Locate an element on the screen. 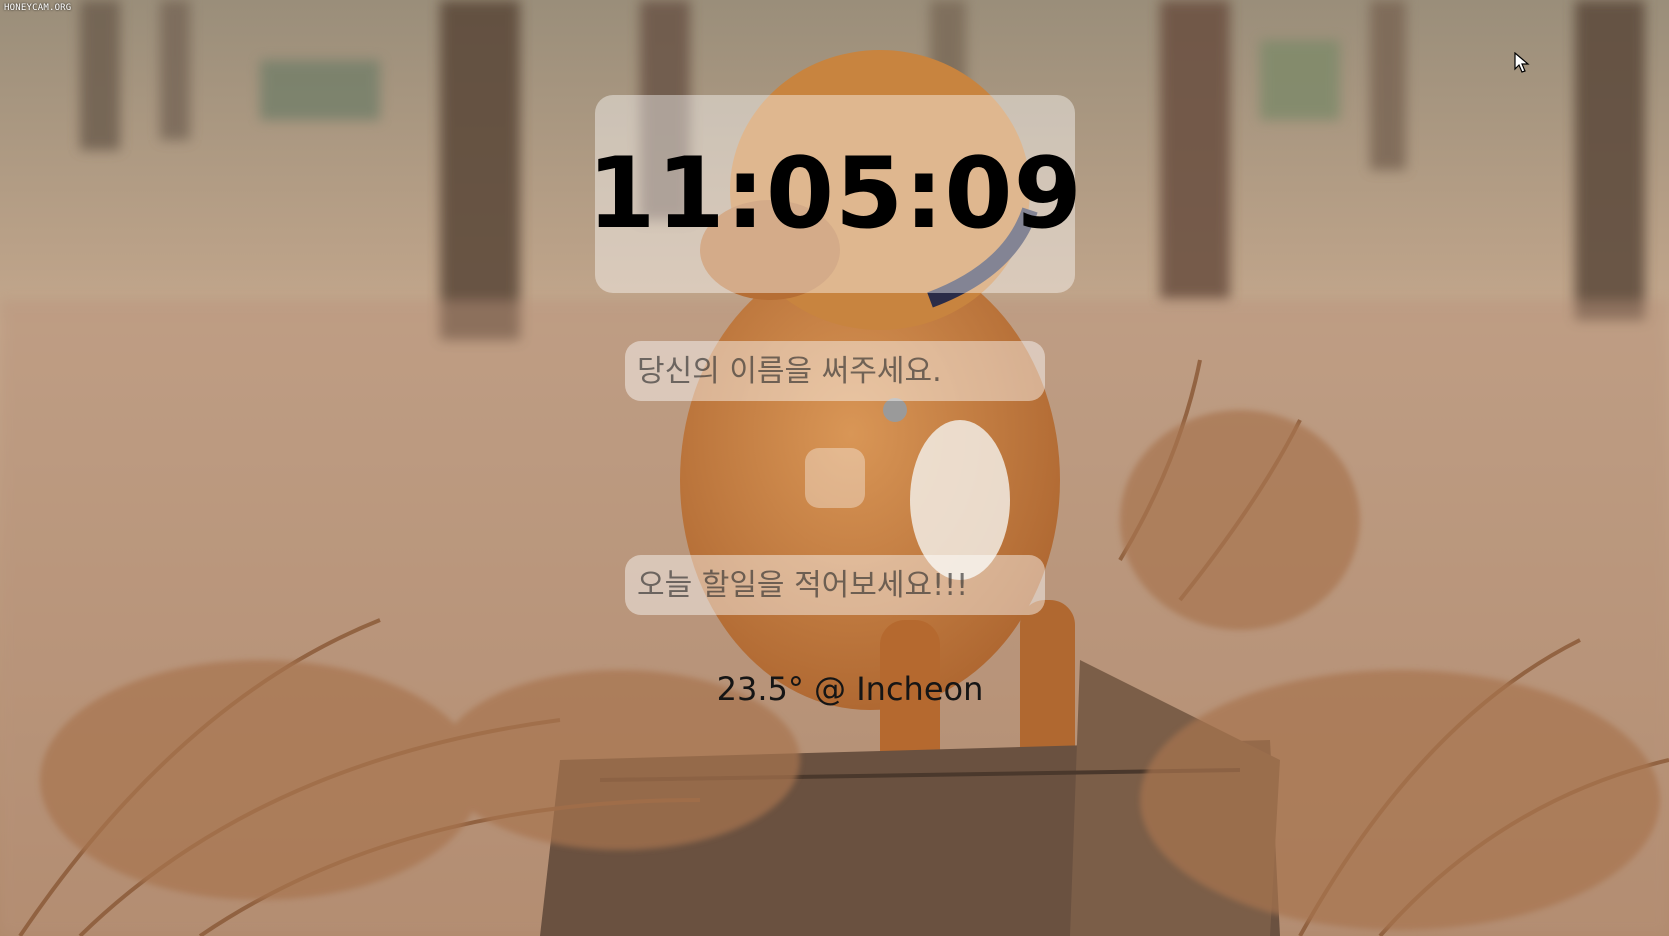 The image size is (1669, 936). clock-panel: 11:05:09 is located at coordinates (834, 194).